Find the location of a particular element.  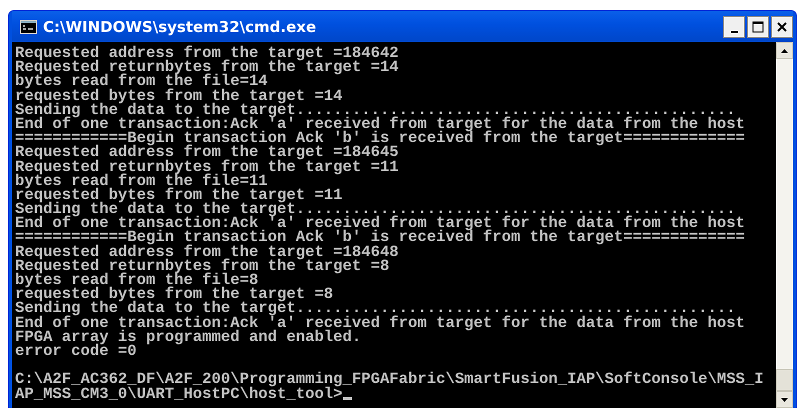

scroll-thumb is located at coordinates (784, 380).